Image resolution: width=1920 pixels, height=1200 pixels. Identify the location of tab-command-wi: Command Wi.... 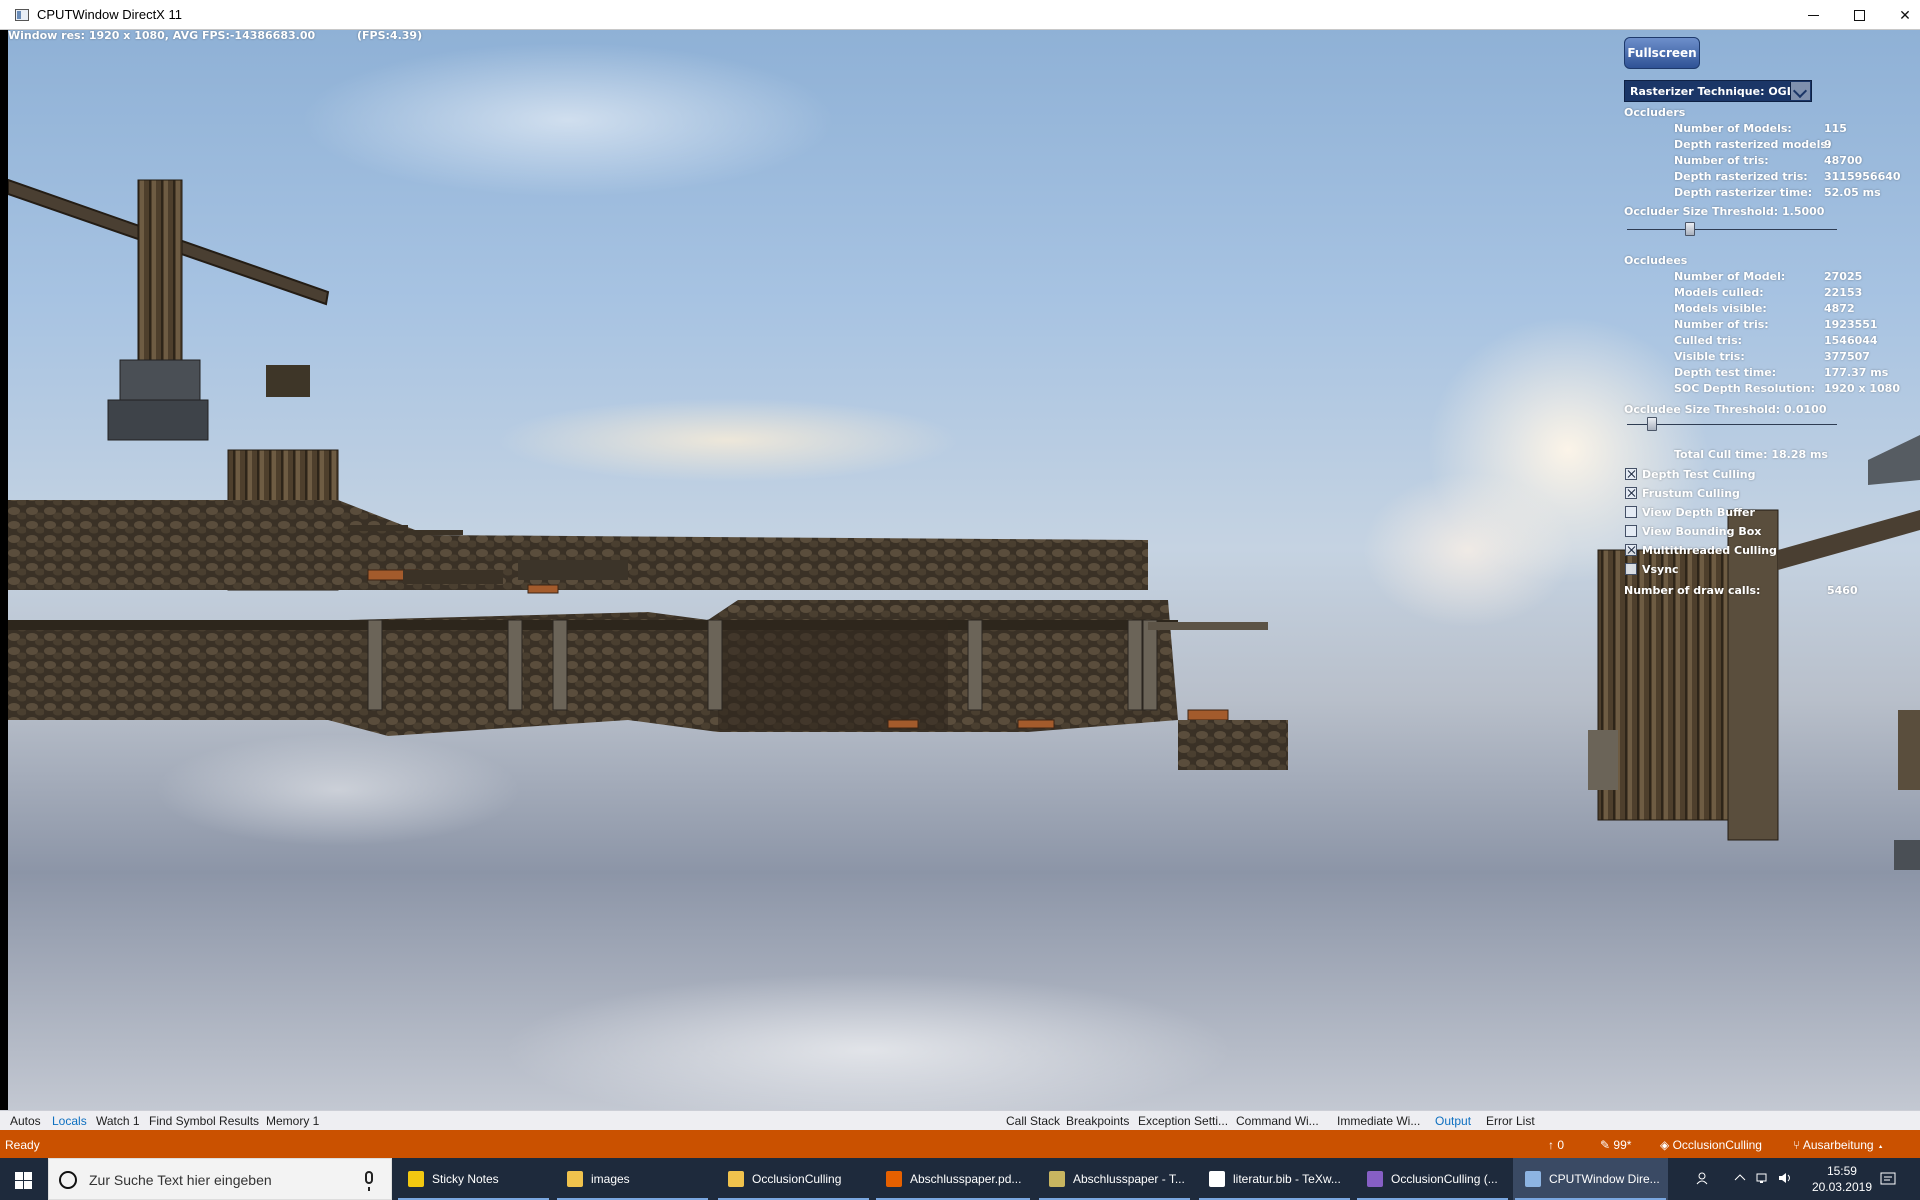
(1277, 1121).